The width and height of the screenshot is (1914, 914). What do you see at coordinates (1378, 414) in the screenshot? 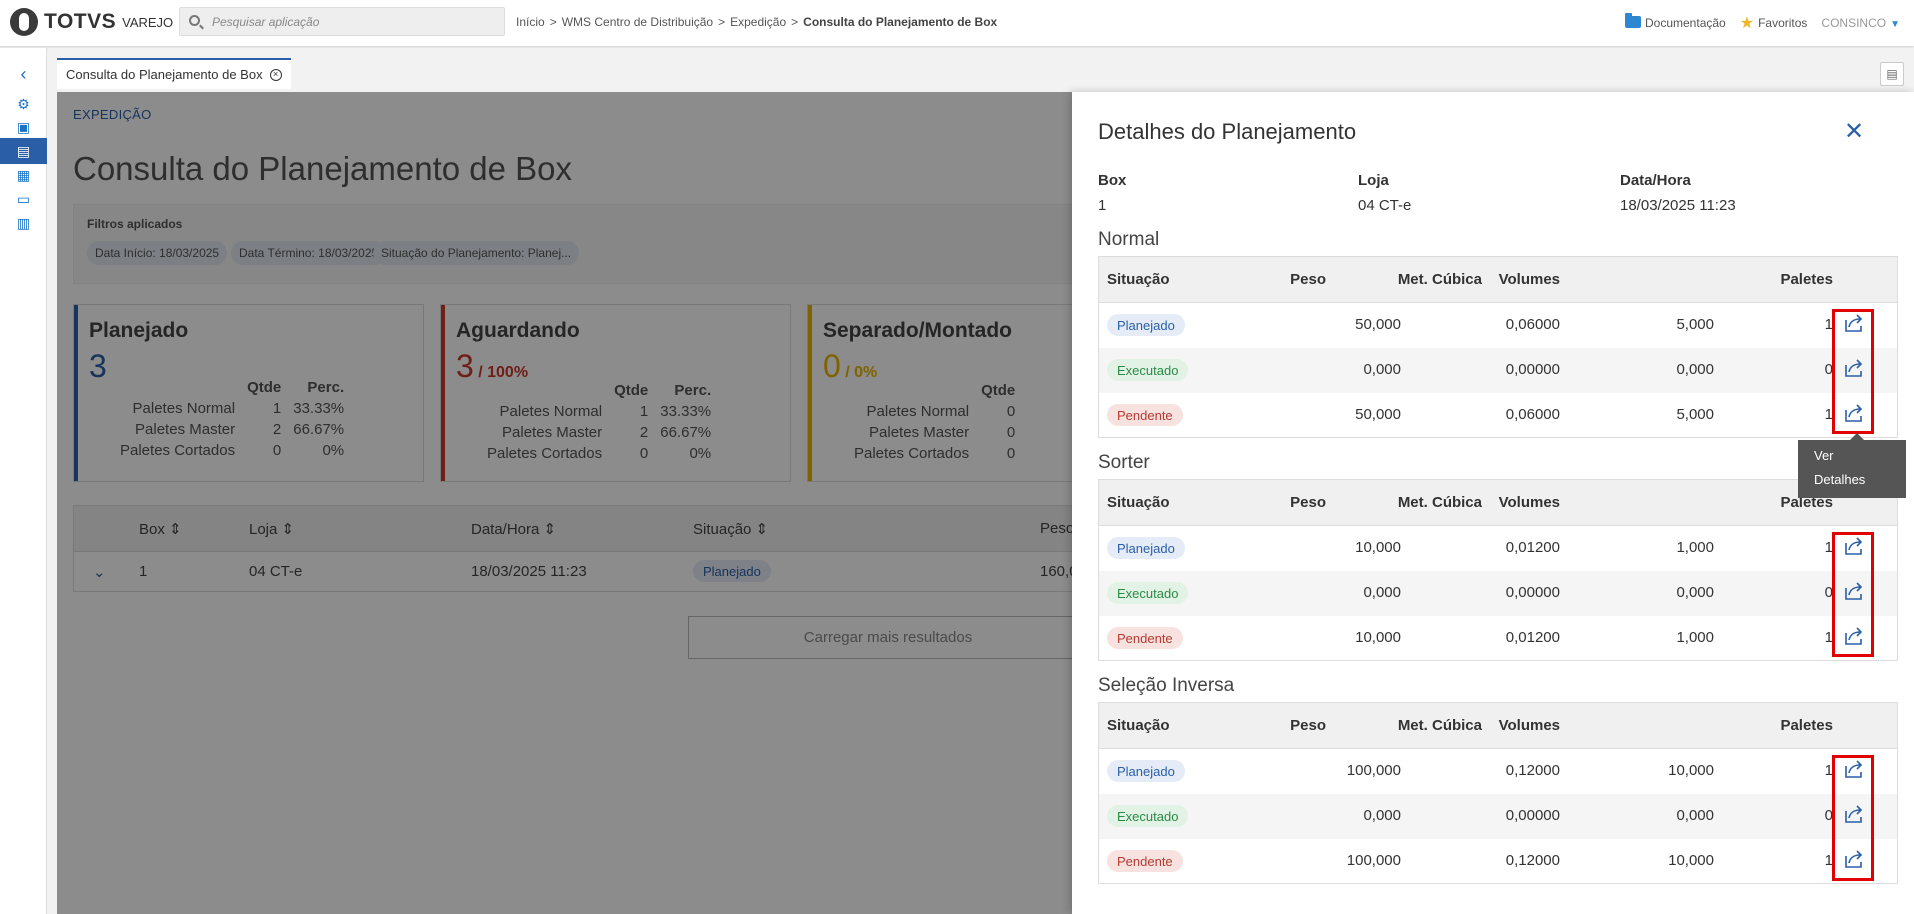
I see `cell-peso: 50,000` at bounding box center [1378, 414].